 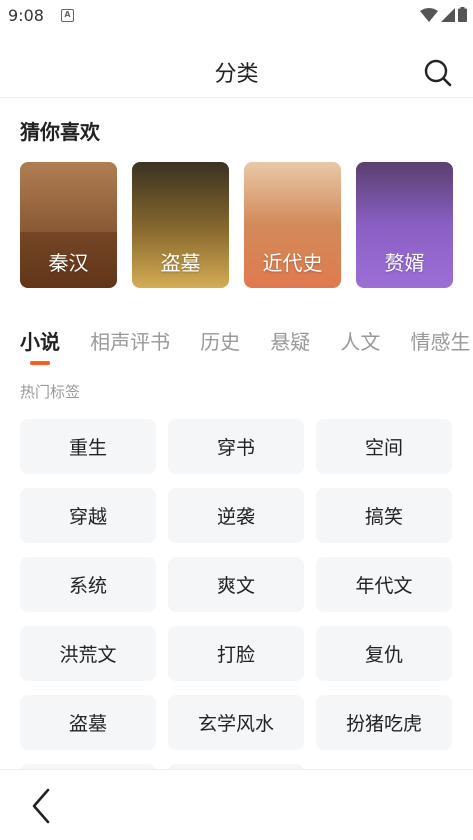 I want to click on tab-crosstalk: 相声评书, so click(x=130, y=340).